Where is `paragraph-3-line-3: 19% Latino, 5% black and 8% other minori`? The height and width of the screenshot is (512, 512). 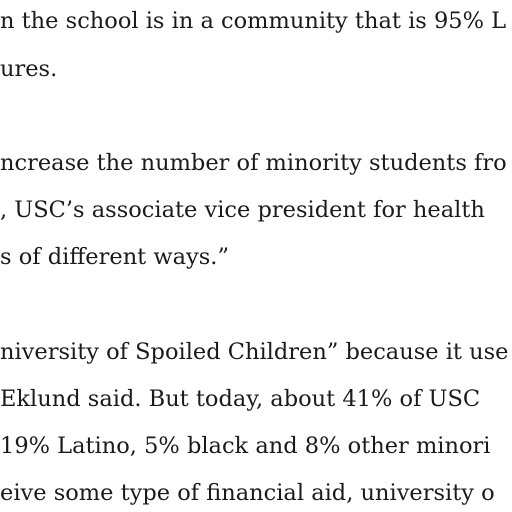 paragraph-3-line-3: 19% Latino, 5% black and 8% other minori is located at coordinates (245, 446).